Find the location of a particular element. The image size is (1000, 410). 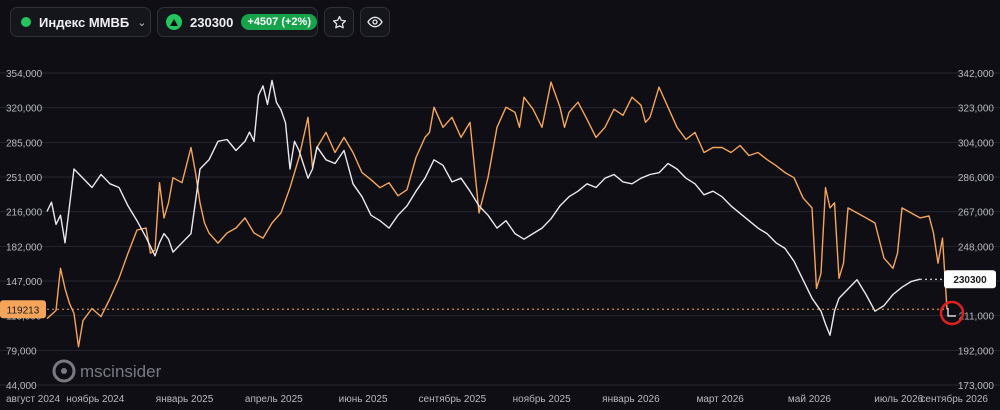

x-axis-tick-label: январь 2026 is located at coordinates (631, 399).